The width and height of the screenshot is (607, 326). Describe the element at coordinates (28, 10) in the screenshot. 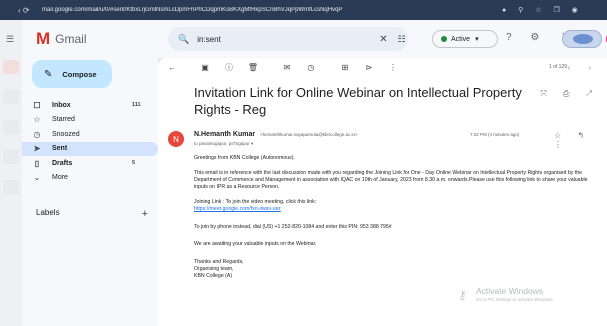

I see `browser-nav-icons: ‹ ⟳` at that location.